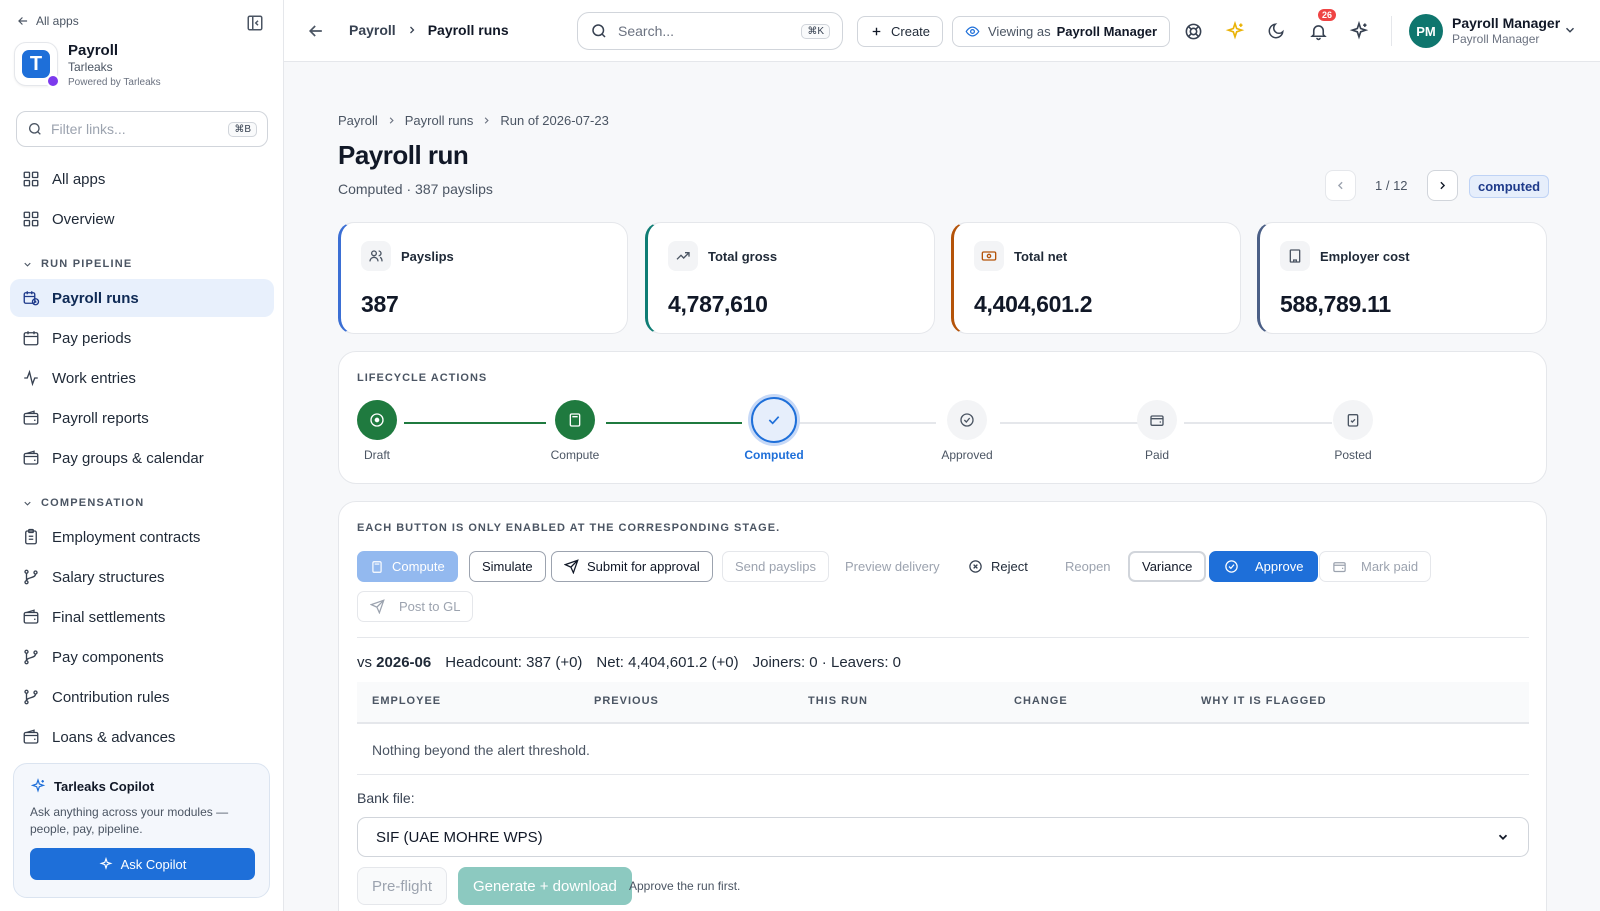 The height and width of the screenshot is (911, 1600). What do you see at coordinates (142, 537) in the screenshot?
I see `sidebar-item-employment-contracts: Employment contracts` at bounding box center [142, 537].